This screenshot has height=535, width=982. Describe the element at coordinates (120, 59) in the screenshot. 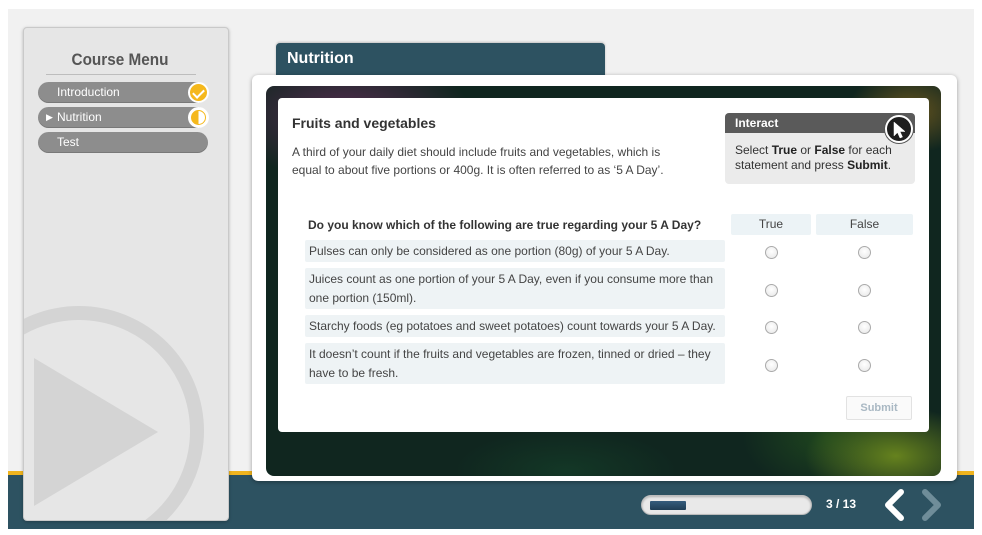

I see `course-menu-title: Course Menu` at that location.